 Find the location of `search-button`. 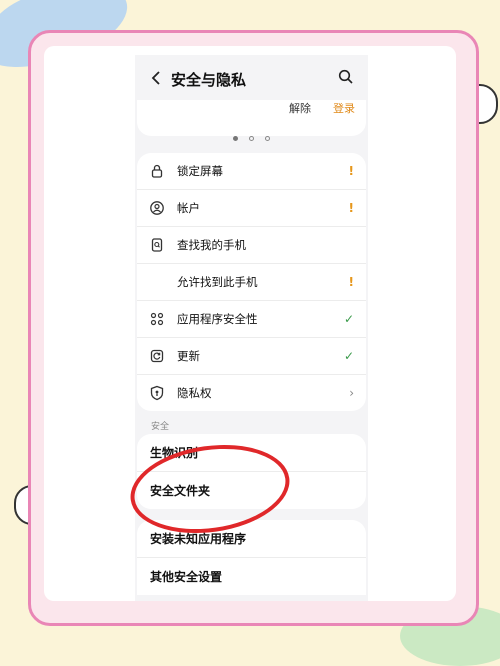

search-button is located at coordinates (347, 78).